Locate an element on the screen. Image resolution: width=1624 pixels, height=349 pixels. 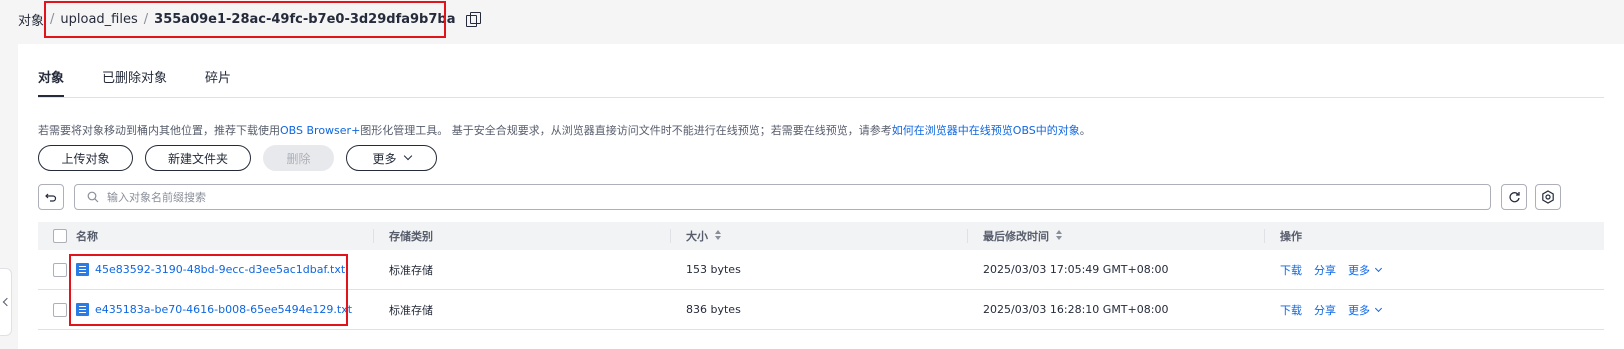
breadcrumb-root: 对象 is located at coordinates (31, 19).